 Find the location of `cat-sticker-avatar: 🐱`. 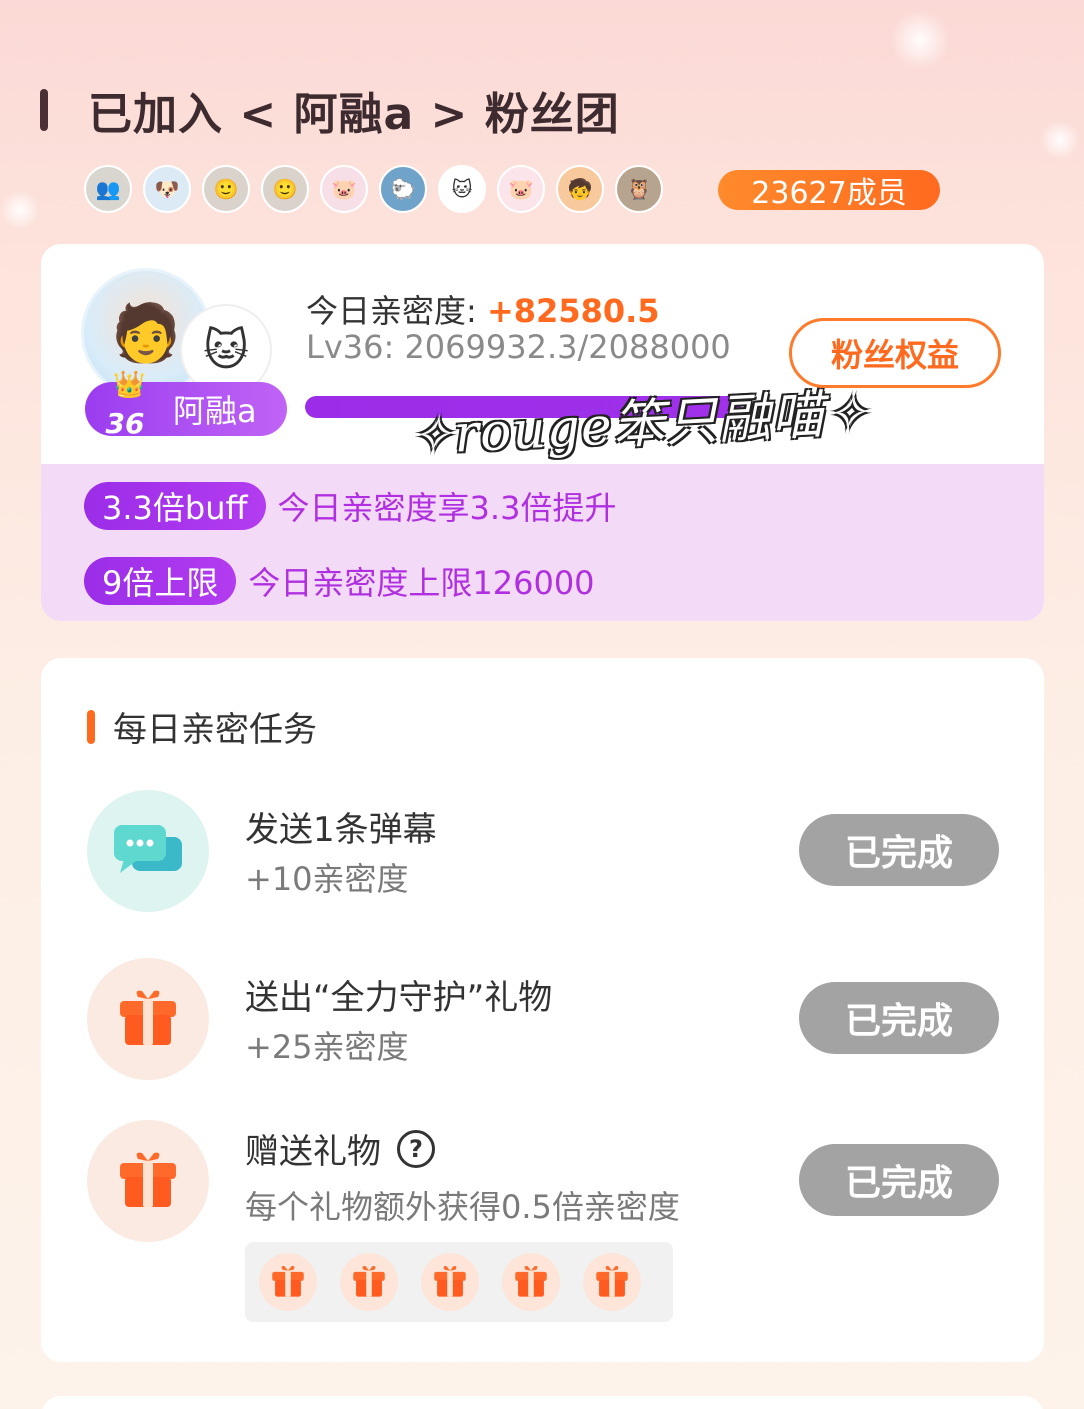

cat-sticker-avatar: 🐱 is located at coordinates (462, 189).